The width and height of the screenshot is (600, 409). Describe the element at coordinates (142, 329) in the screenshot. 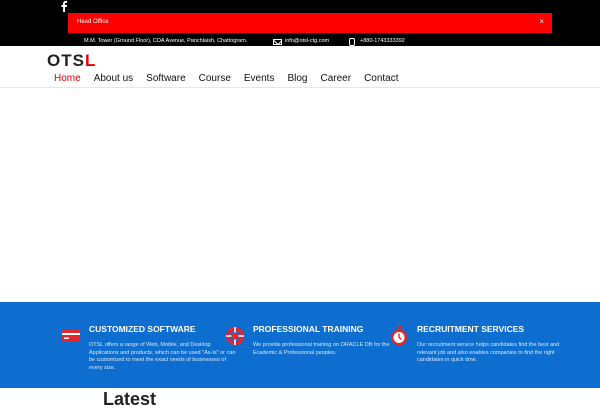

I see `service-title: CUSTOMIZED SOFTWARE` at that location.